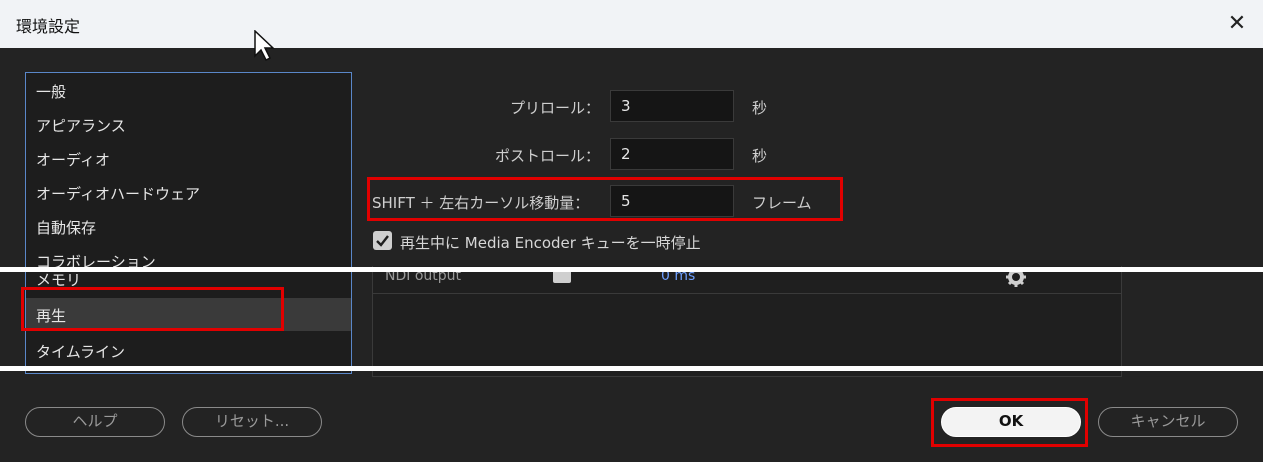  What do you see at coordinates (1009, 422) in the screenshot?
I see `highlight-ok-button` at bounding box center [1009, 422].